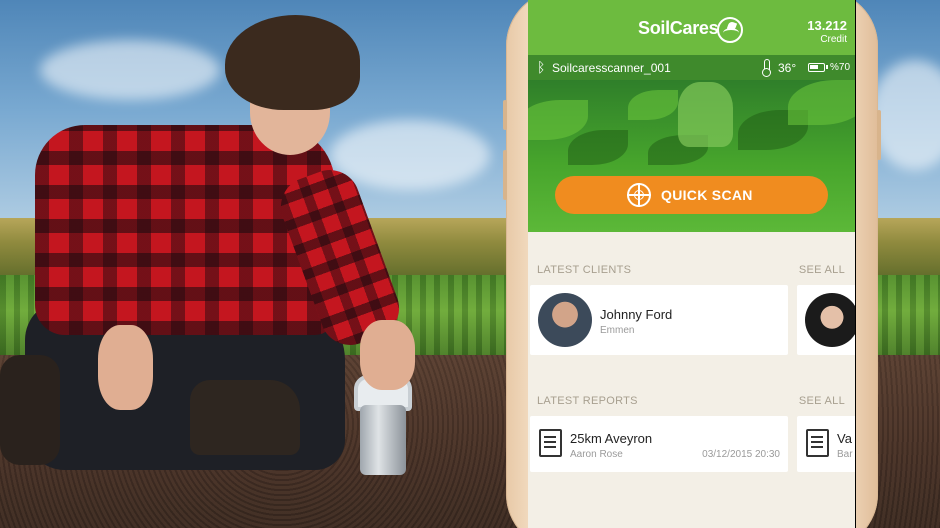  I want to click on client-card: Johnny Ford Emmen, so click(659, 320).